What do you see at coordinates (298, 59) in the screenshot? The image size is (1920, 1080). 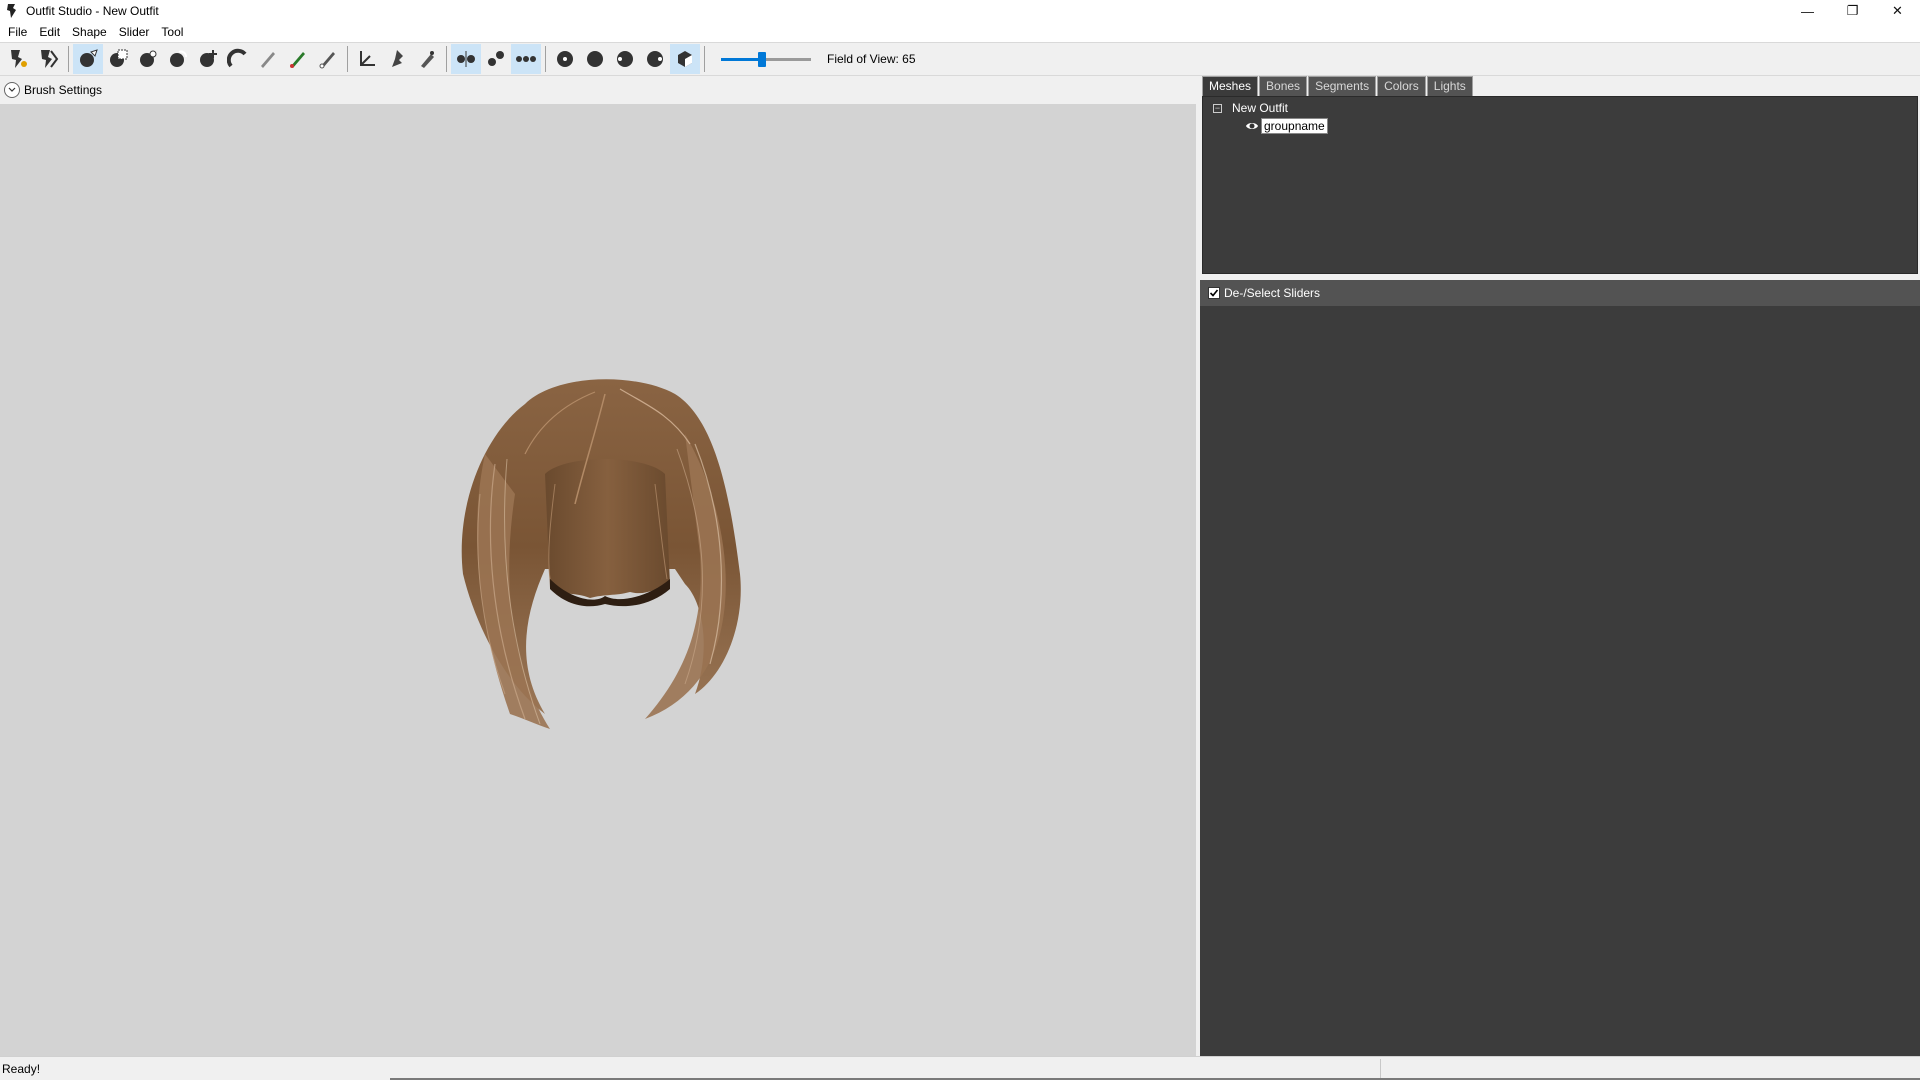 I see `color-brush-icon` at bounding box center [298, 59].